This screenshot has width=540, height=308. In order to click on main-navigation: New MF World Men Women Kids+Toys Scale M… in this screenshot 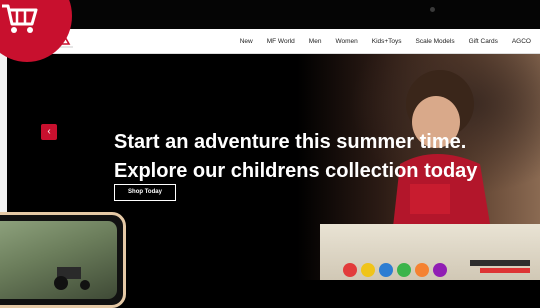, I will do `click(270, 41)`.